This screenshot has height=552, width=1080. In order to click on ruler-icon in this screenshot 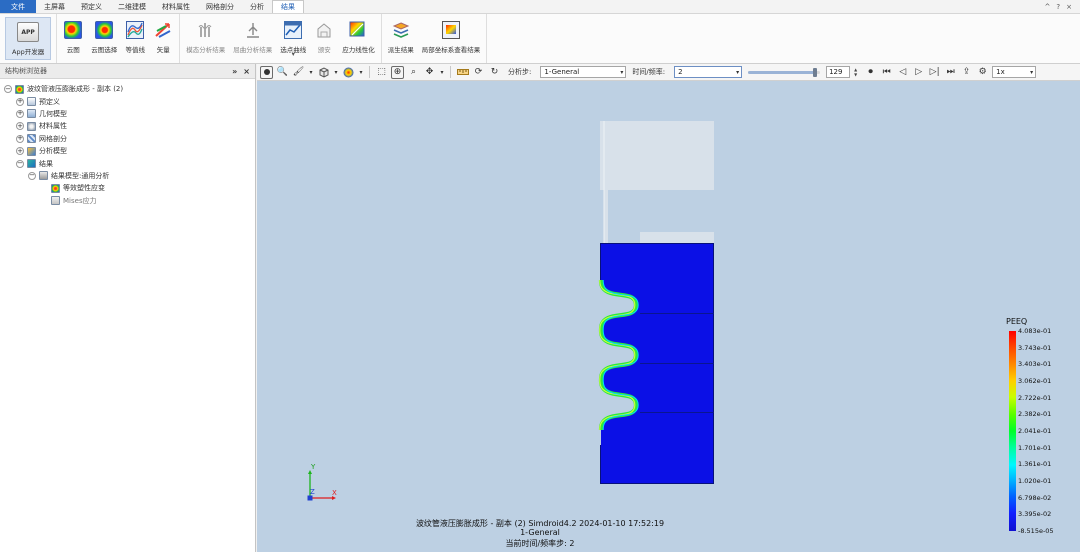, I will do `click(462, 72)`.